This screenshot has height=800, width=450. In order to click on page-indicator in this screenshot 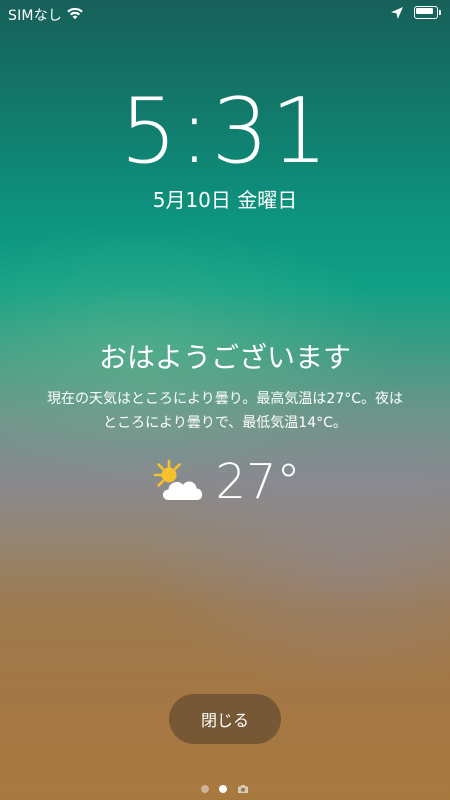, I will do `click(225, 789)`.